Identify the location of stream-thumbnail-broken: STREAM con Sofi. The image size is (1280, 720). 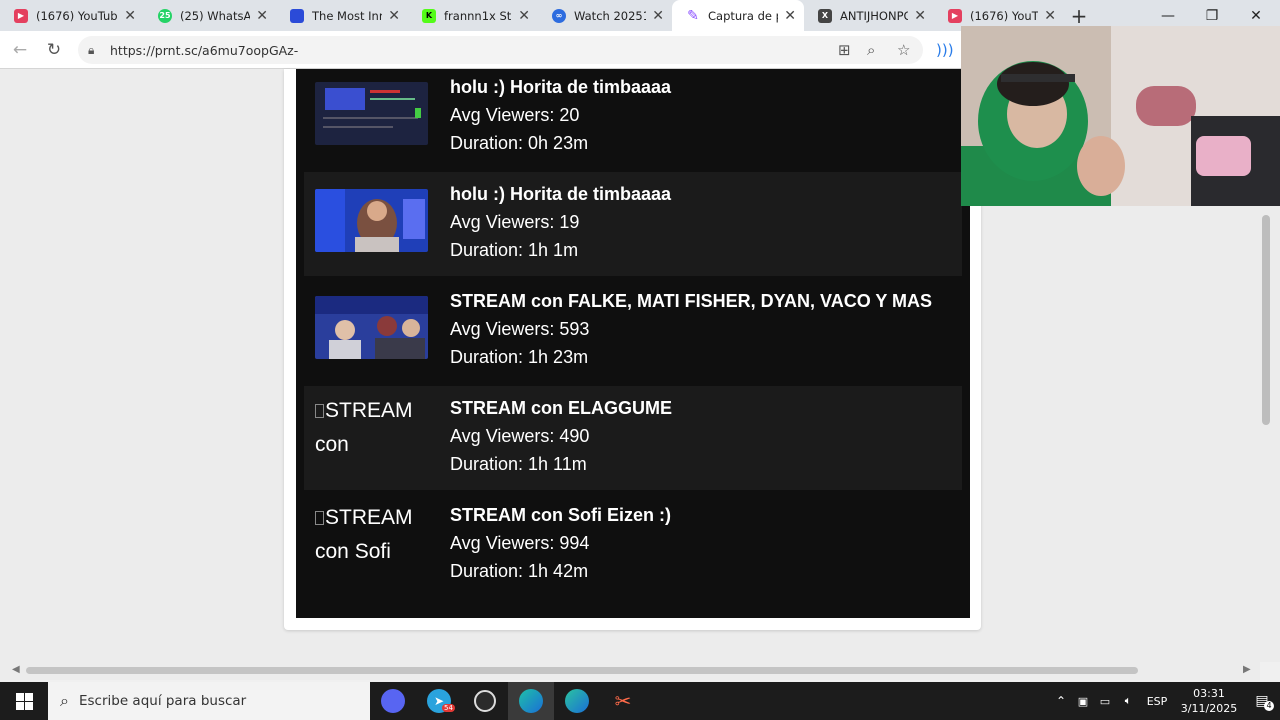
(377, 541).